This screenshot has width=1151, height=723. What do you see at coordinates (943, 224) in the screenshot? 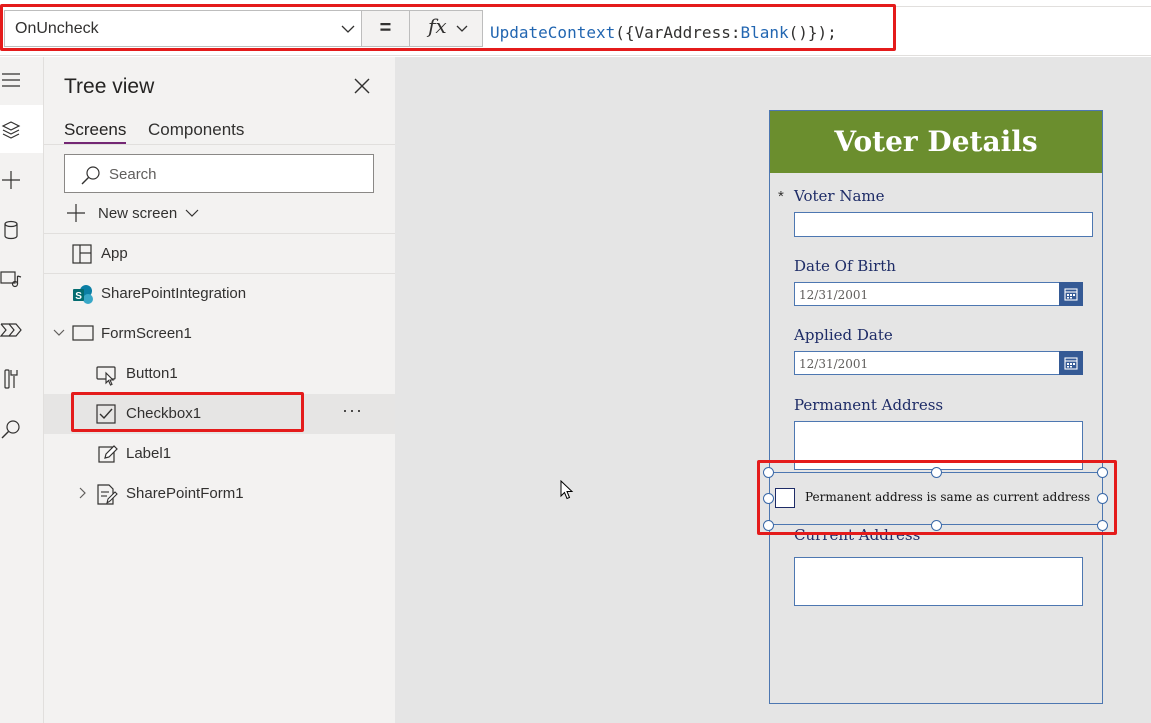
I see `voter-name-input` at bounding box center [943, 224].